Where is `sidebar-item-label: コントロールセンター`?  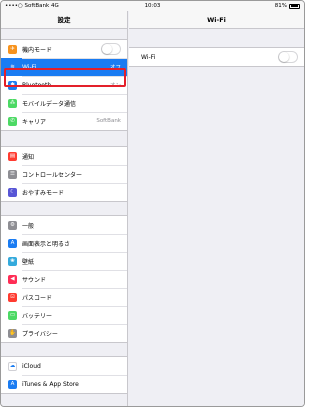
sidebar-item-label: コントロールセンター is located at coordinates (52, 175).